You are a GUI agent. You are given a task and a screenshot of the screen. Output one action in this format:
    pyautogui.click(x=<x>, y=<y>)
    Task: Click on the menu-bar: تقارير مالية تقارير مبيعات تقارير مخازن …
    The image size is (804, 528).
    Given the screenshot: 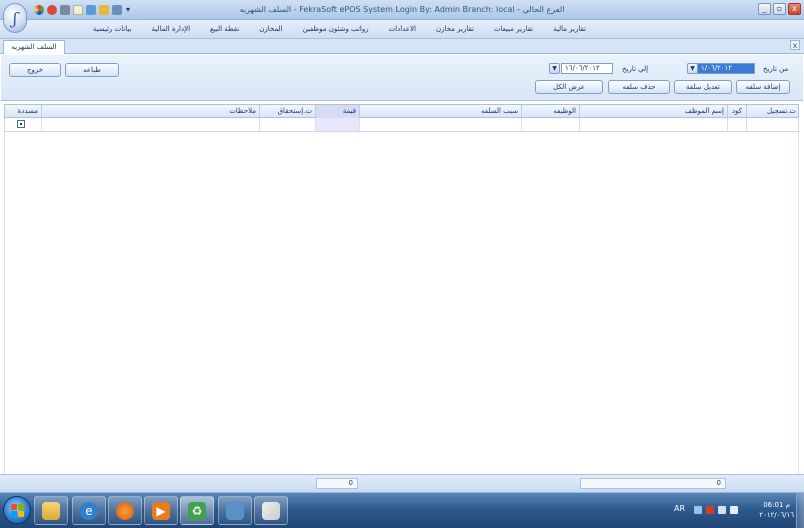 What is the action you would take?
    pyautogui.click(x=402, y=29)
    